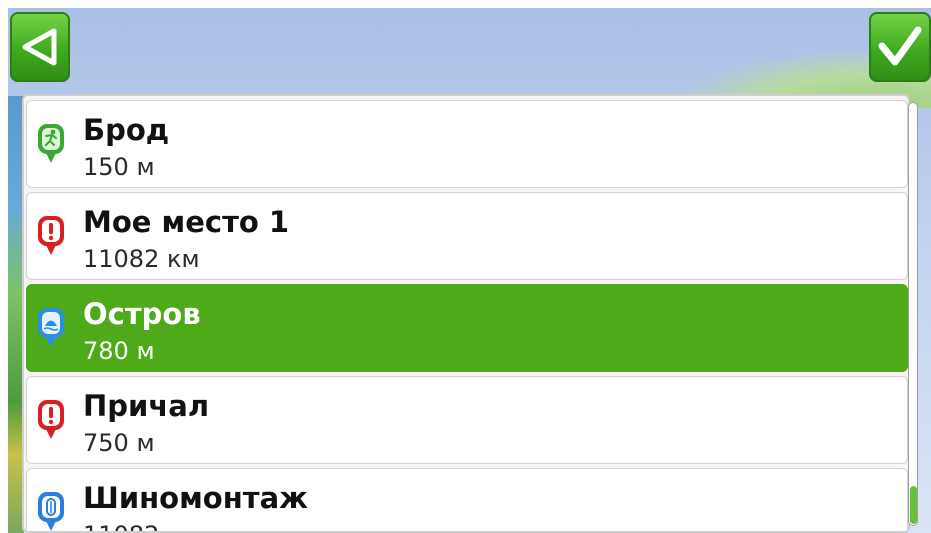  Describe the element at coordinates (119, 167) in the screenshot. I see `item-distance: 150 м` at that location.